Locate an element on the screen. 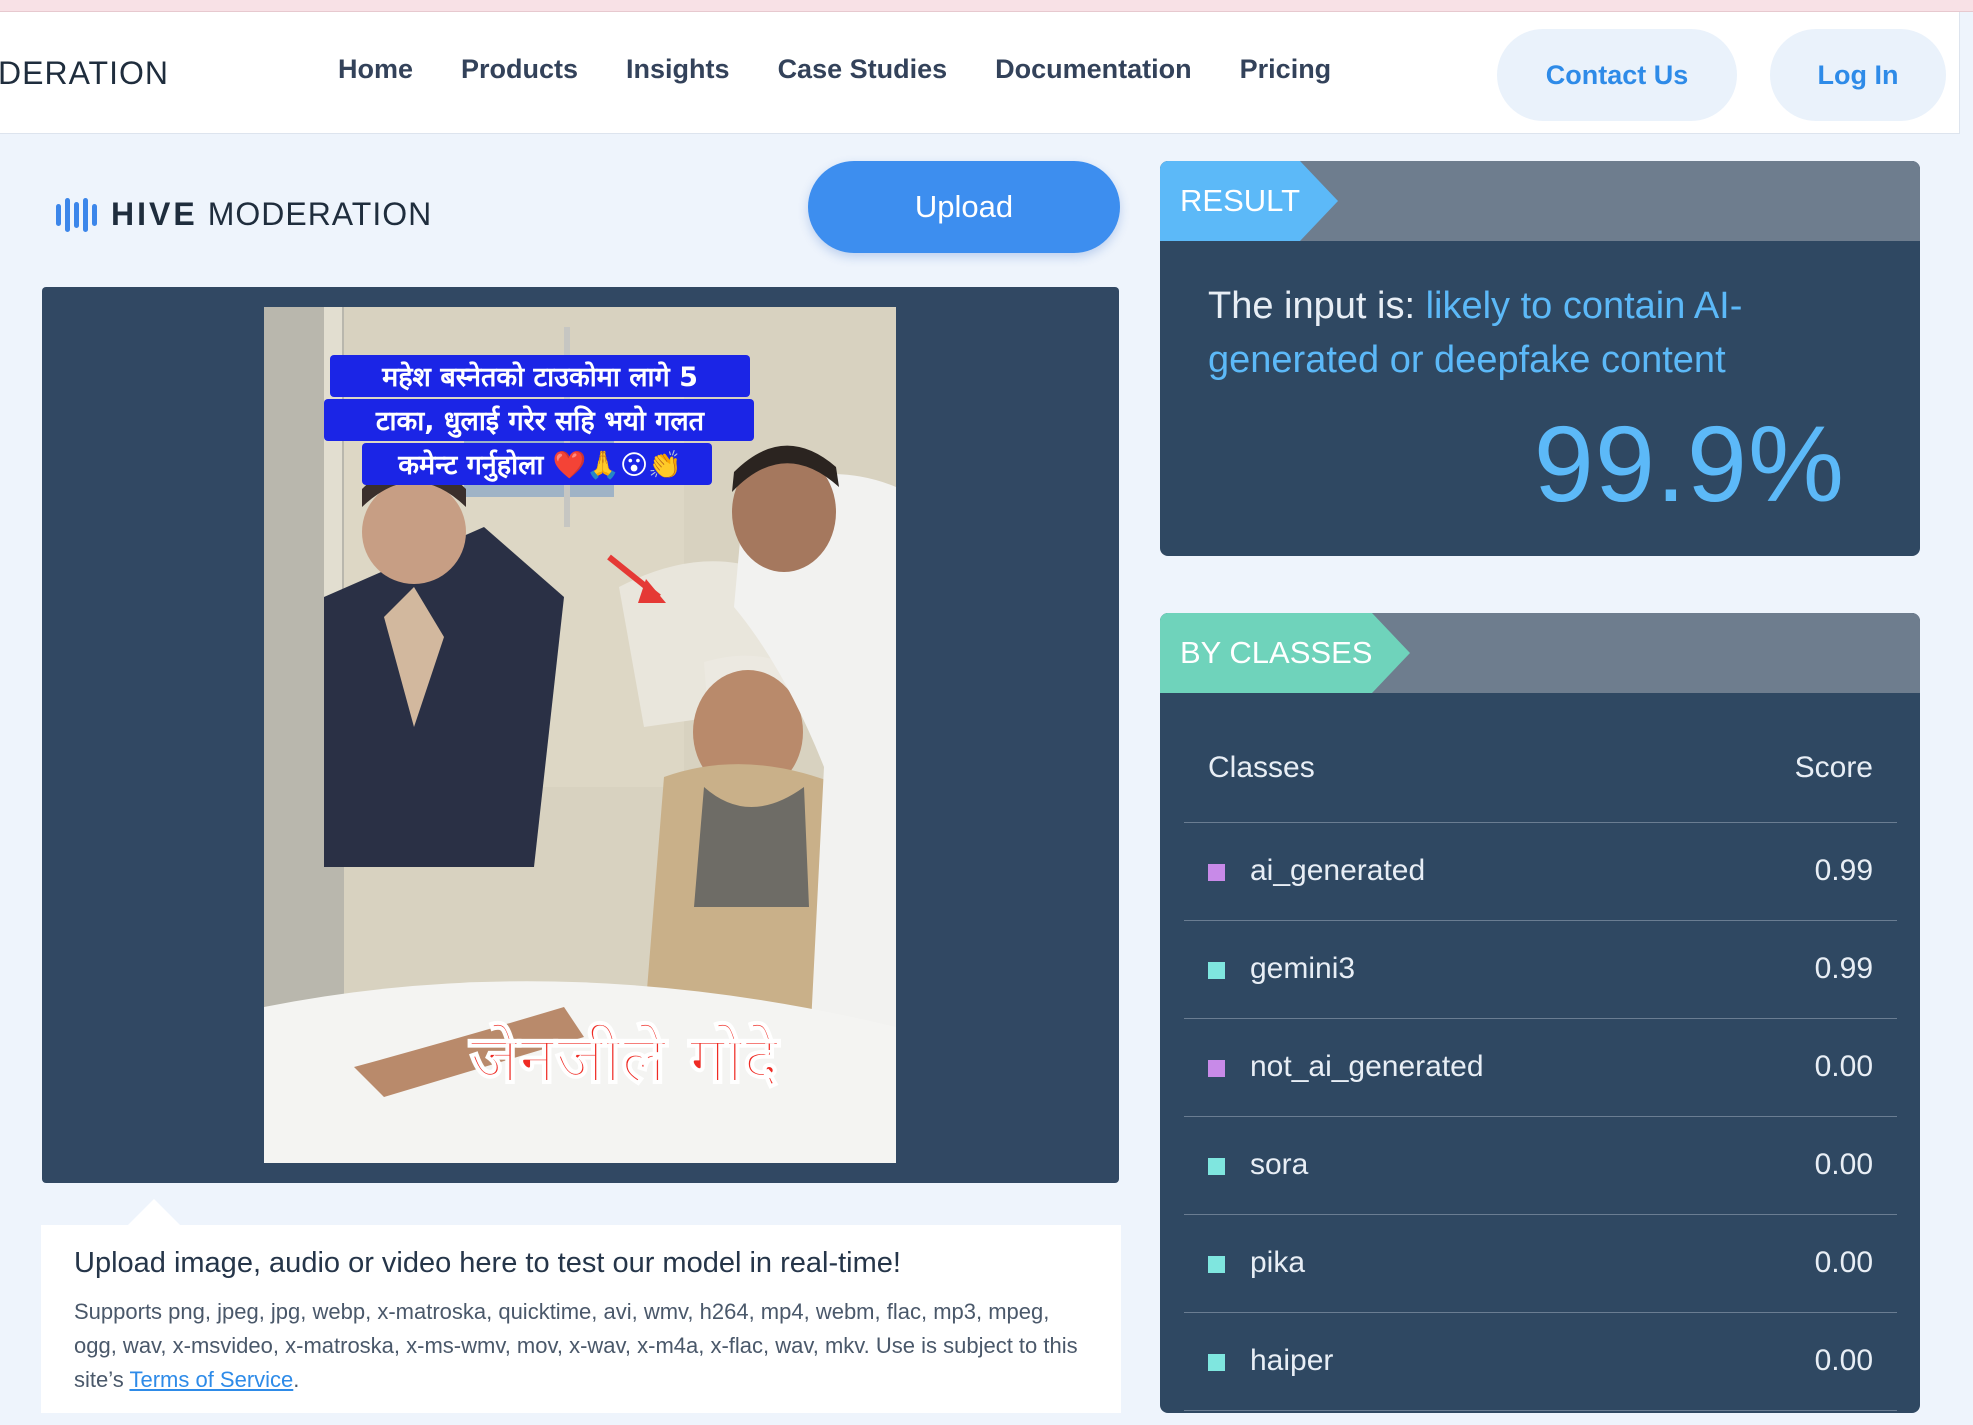  by-classes-tab: BY CLASSES is located at coordinates (1285, 653).